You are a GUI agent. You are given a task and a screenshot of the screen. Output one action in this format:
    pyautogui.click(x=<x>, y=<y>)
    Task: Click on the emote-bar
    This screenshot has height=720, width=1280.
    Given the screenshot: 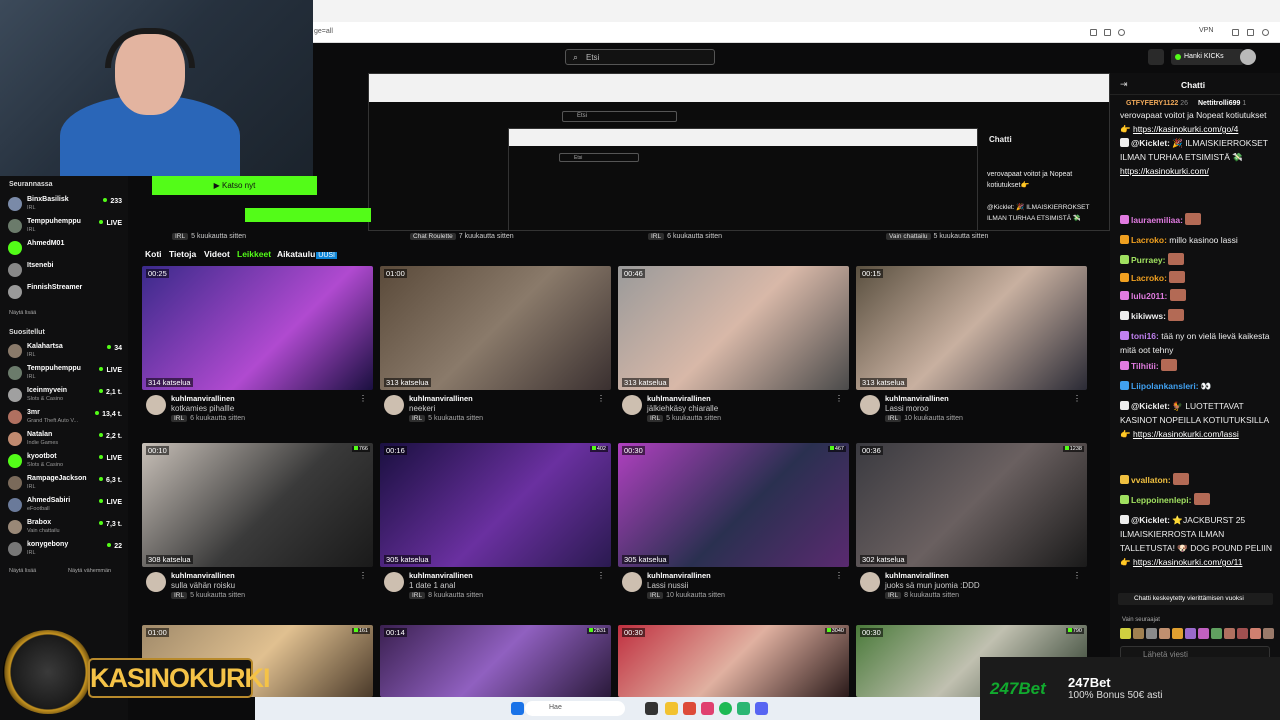 What is the action you would take?
    pyautogui.click(x=1198, y=634)
    